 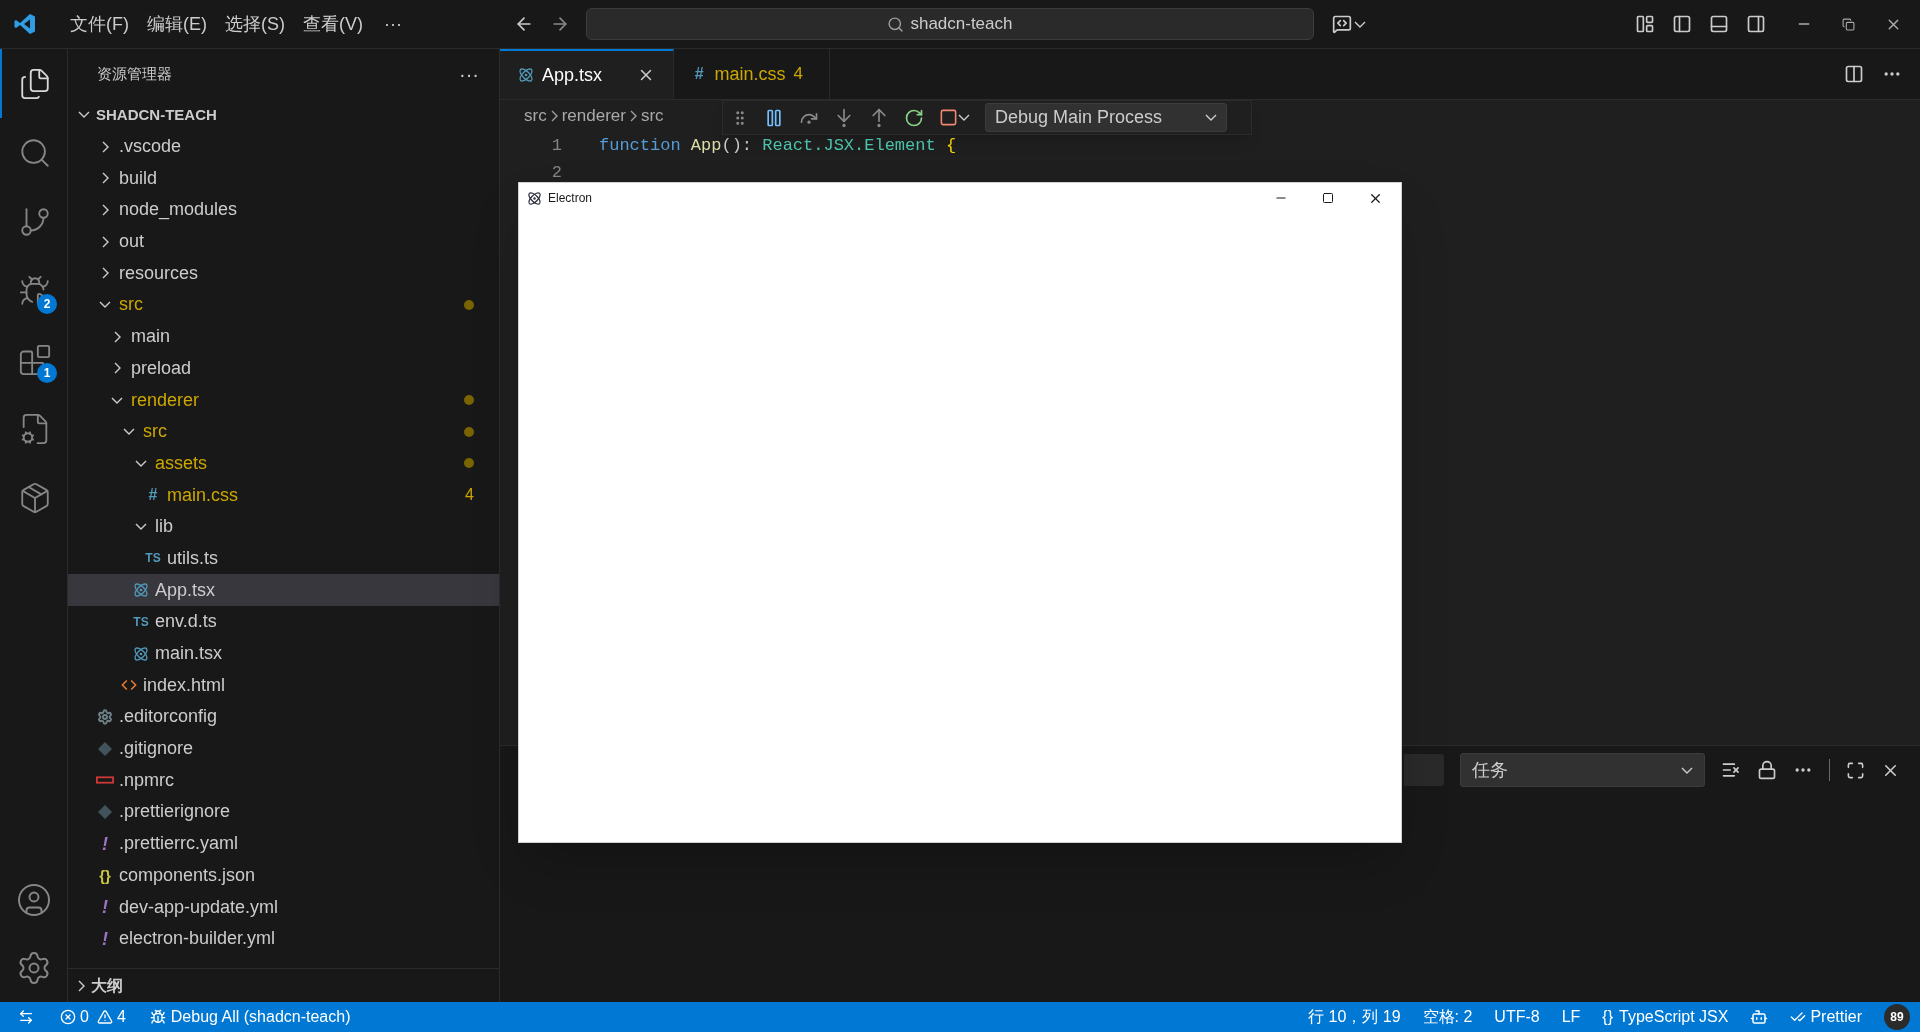 I want to click on file-name: .prettierrc.yaml, so click(x=179, y=844).